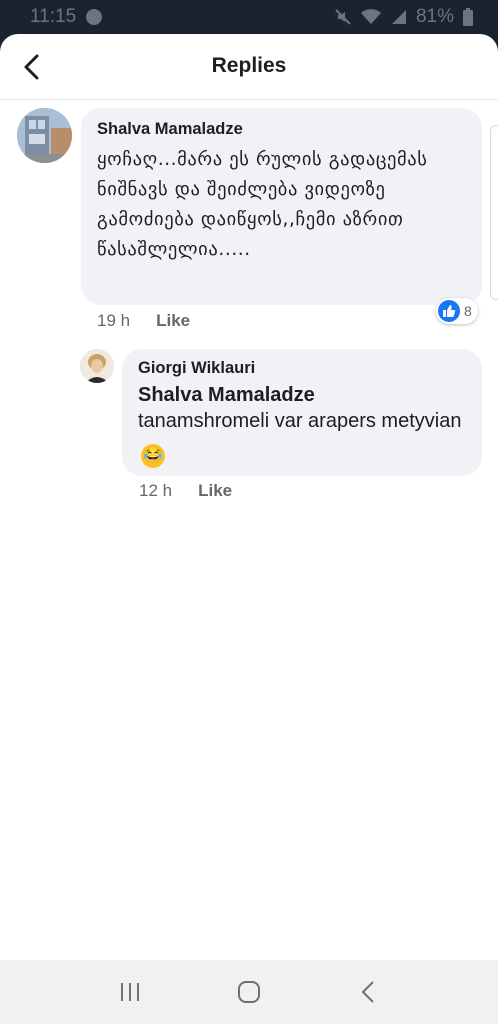 The height and width of the screenshot is (1024, 498). I want to click on page-title: Replies, so click(249, 65).